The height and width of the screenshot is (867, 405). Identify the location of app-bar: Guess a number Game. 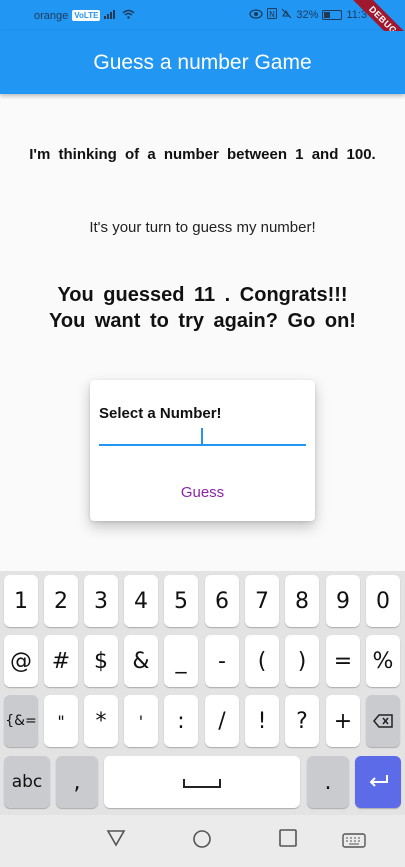
(202, 62).